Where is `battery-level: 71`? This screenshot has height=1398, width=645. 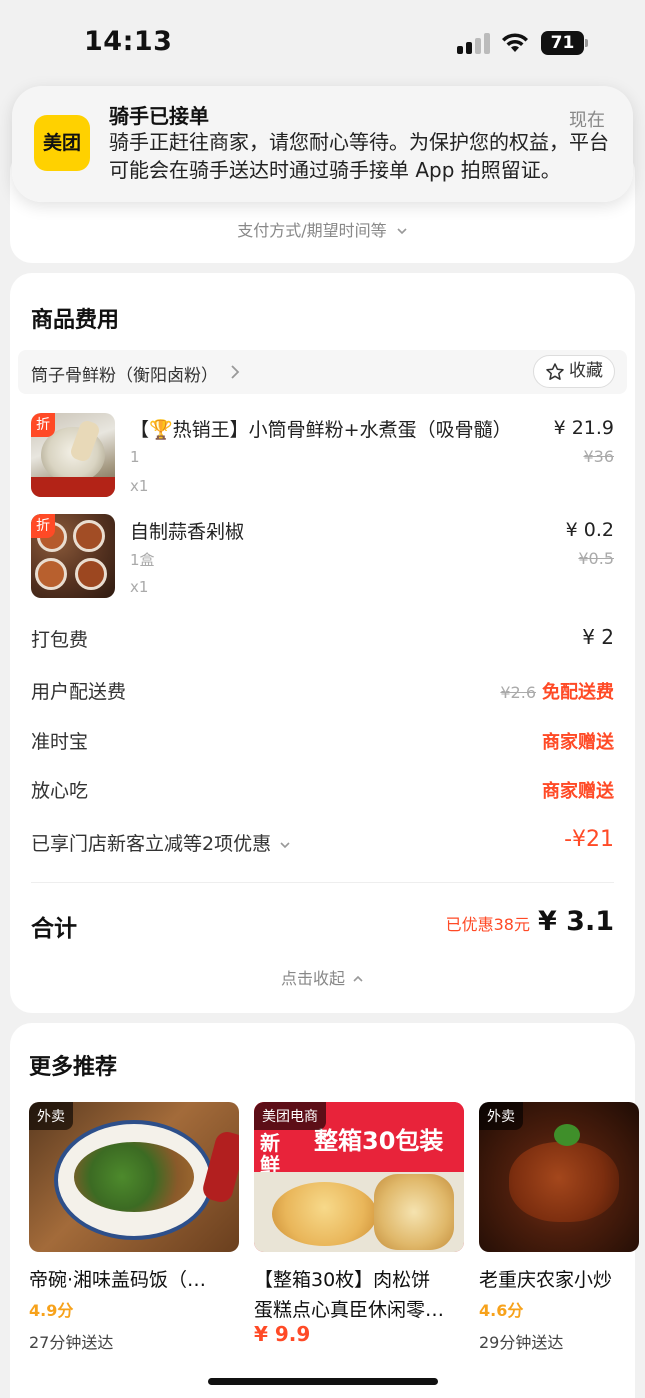 battery-level: 71 is located at coordinates (562, 43).